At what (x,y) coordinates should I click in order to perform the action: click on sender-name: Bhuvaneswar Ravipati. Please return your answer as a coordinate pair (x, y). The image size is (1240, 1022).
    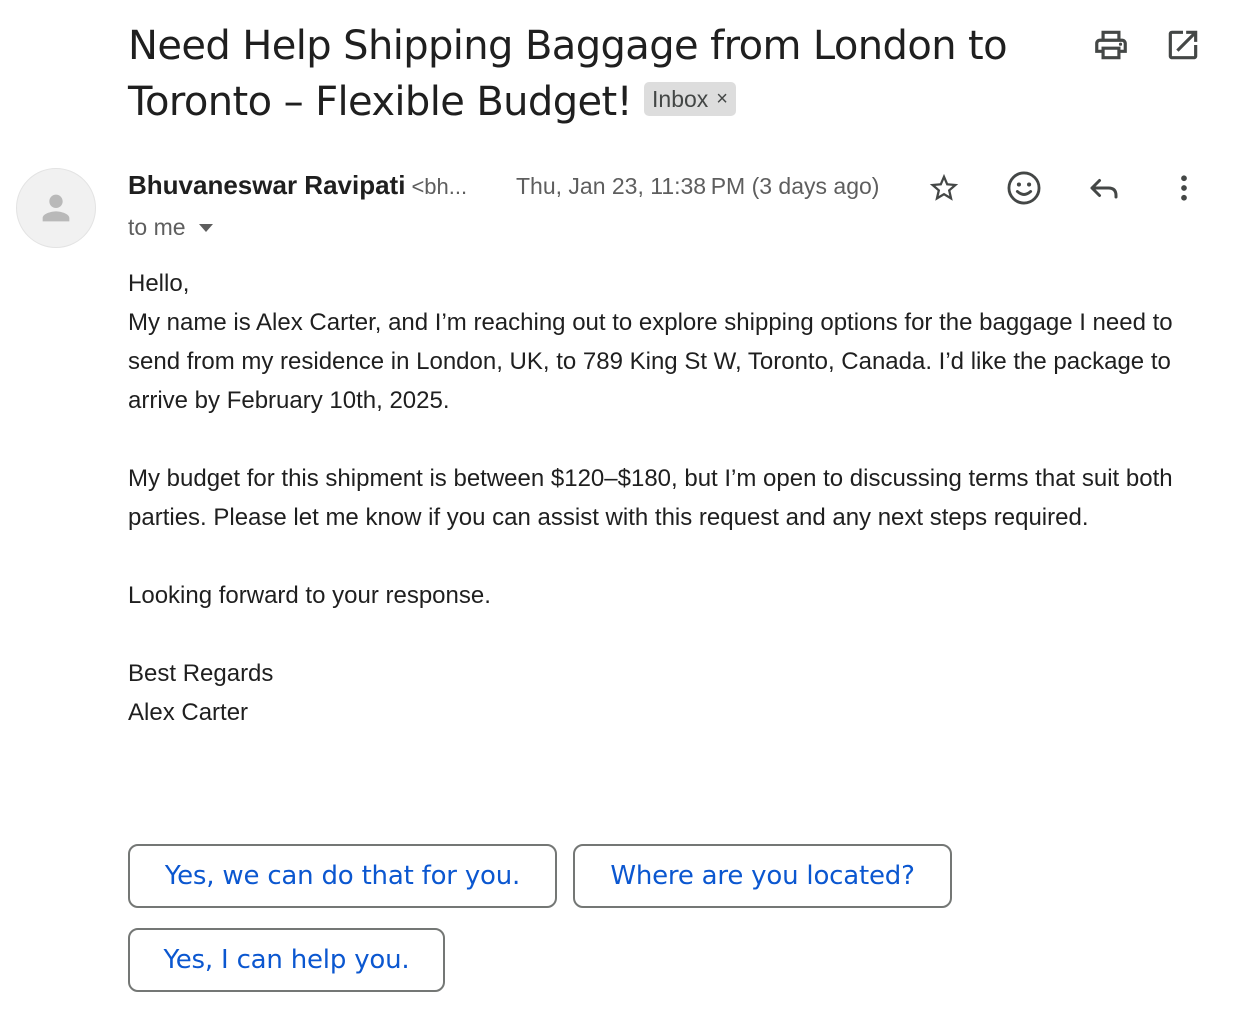
    Looking at the image, I should click on (266, 185).